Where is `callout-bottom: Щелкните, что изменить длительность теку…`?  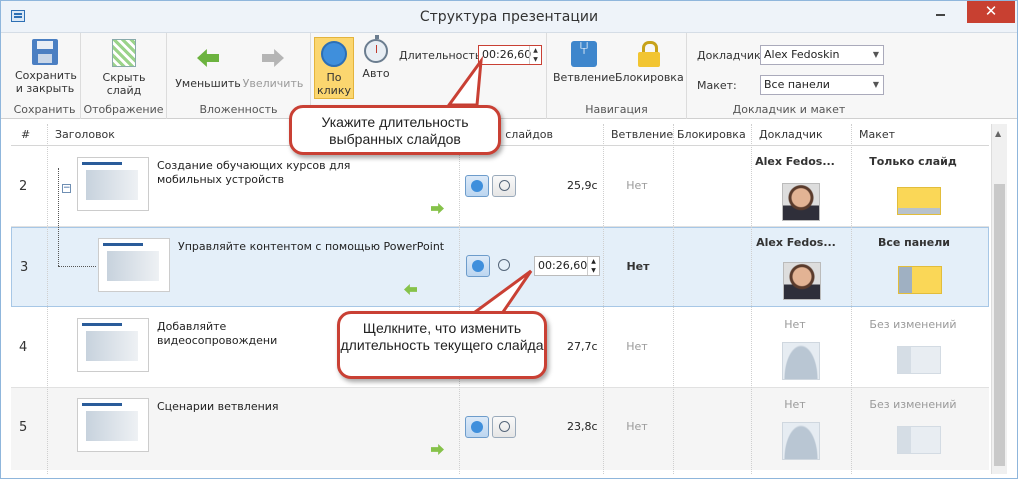
callout-bottom: Щелкните, что изменить длительность теку… is located at coordinates (442, 345).